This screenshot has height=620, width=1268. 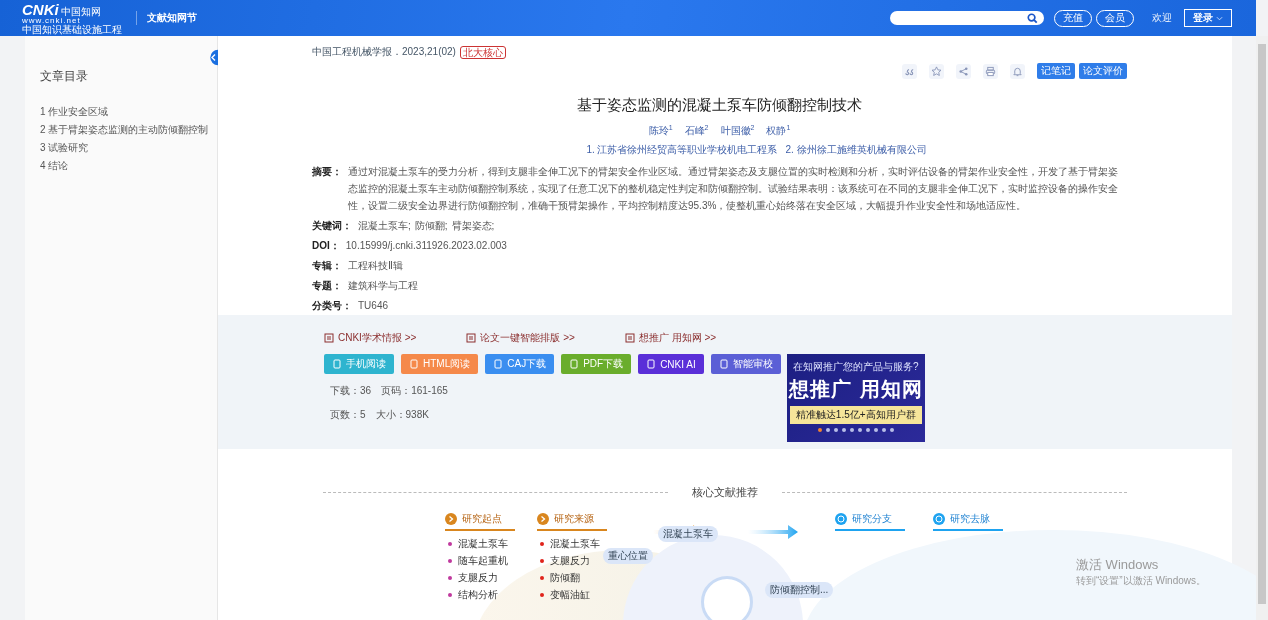 What do you see at coordinates (483, 560) in the screenshot?
I see `reference-link: 随车起重机` at bounding box center [483, 560].